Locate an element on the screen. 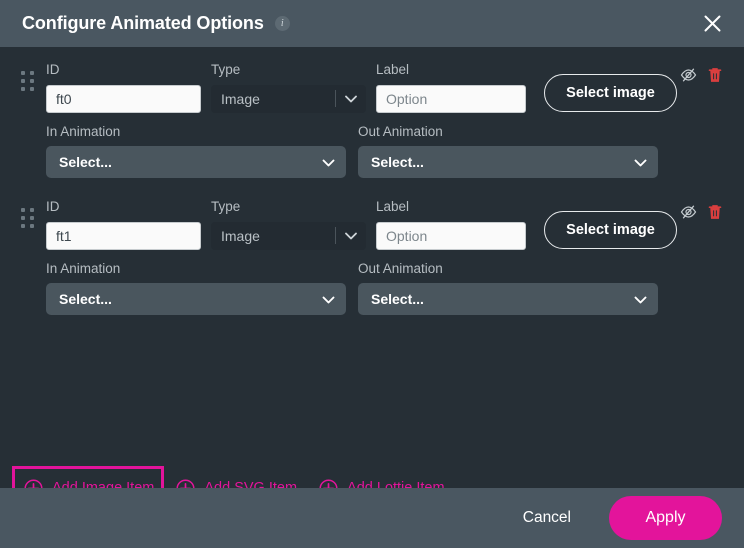  dialog-header: Configure Animated Options i is located at coordinates (372, 23).